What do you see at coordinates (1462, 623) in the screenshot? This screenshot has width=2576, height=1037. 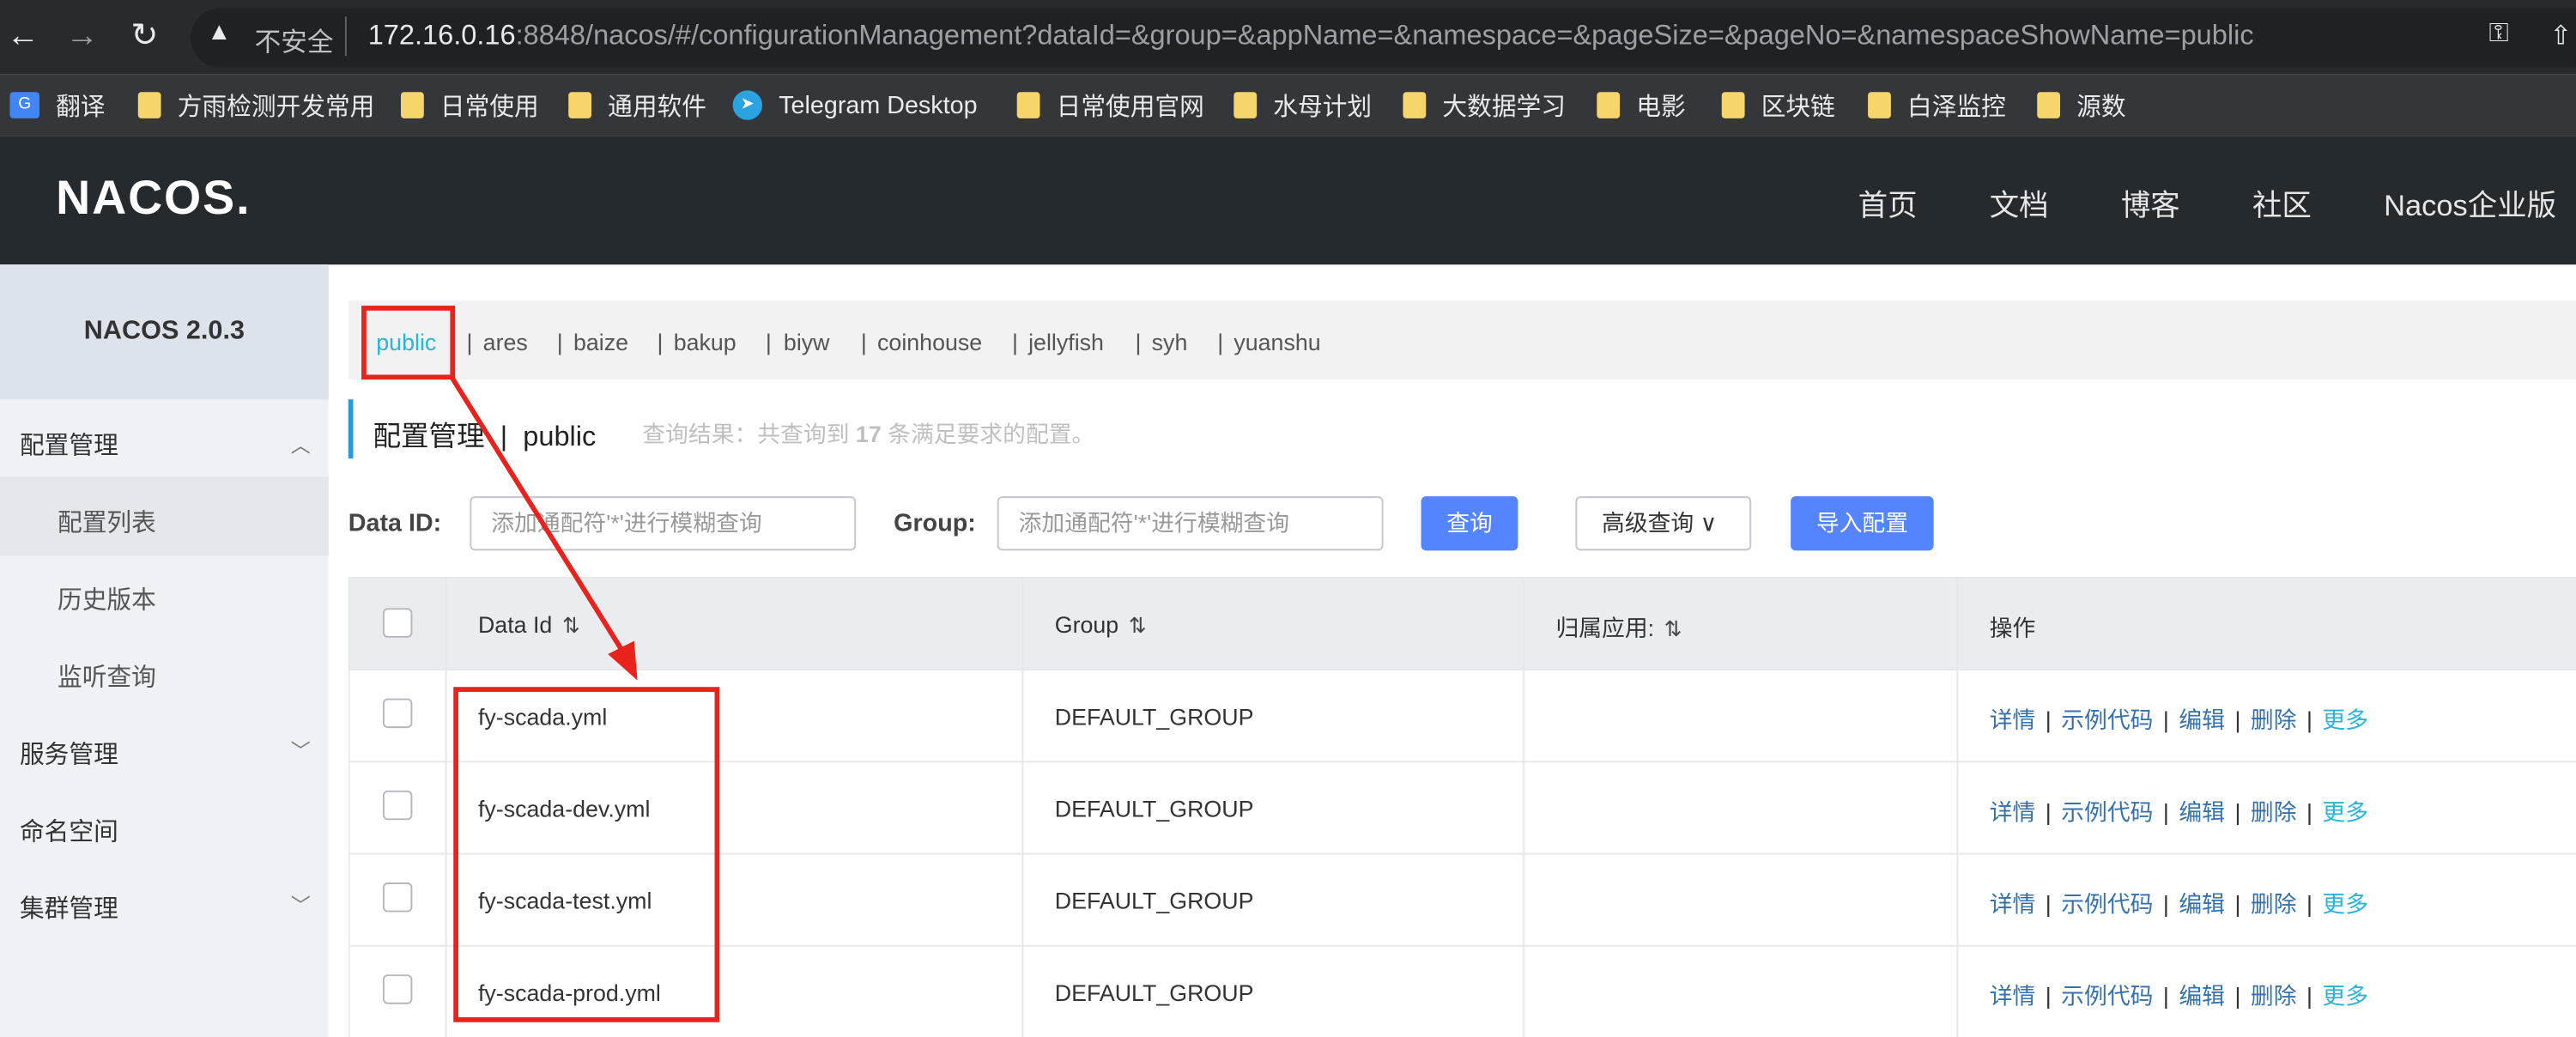 I see `table-header: Data Id ⇅ Group ⇅ 归属应用: ⇅ 操作` at bounding box center [1462, 623].